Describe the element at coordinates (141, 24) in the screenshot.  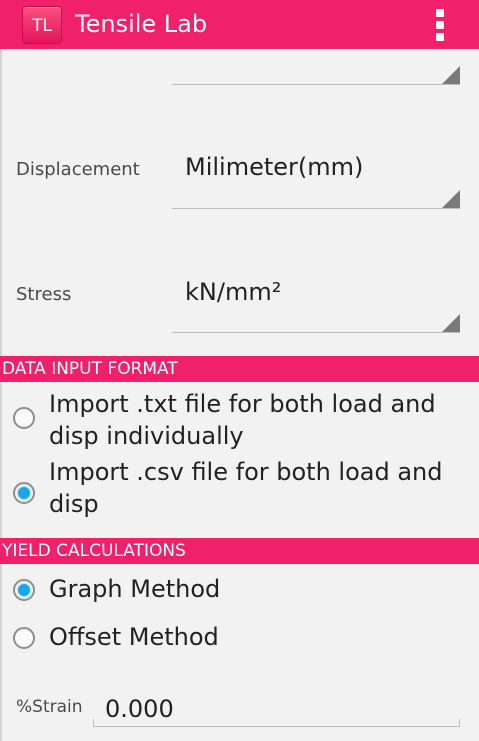
I see `app-title: Tensile Lab` at that location.